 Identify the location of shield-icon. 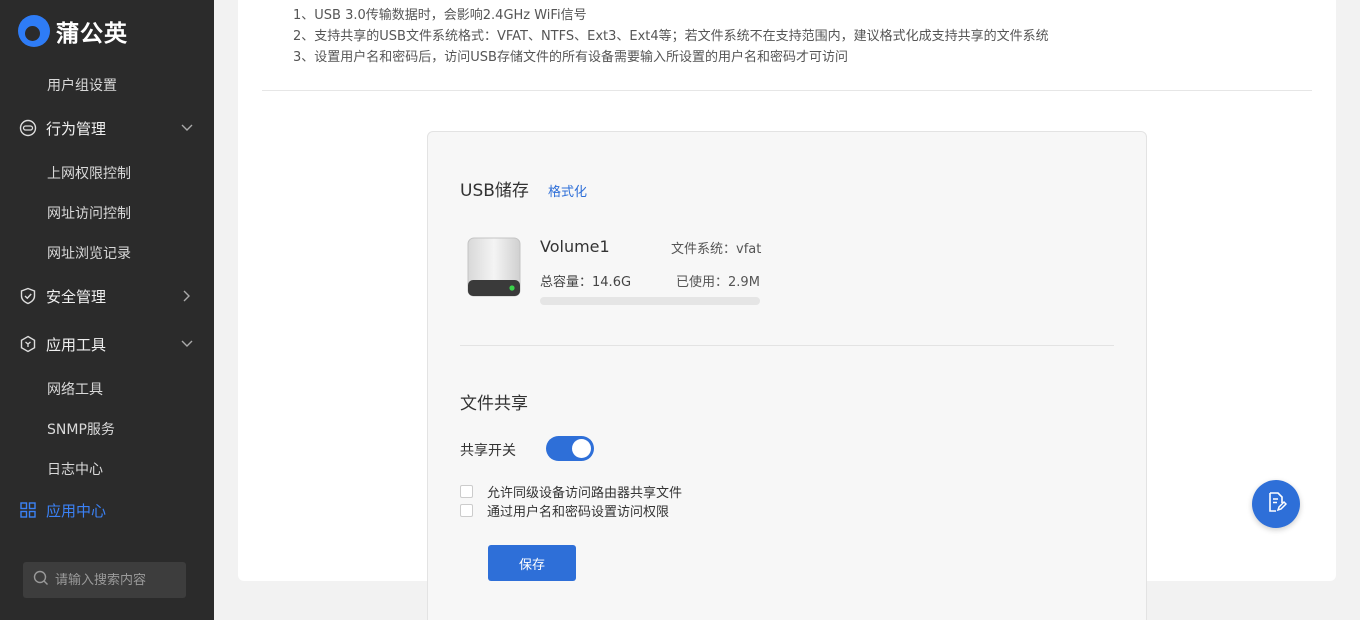
(28, 296).